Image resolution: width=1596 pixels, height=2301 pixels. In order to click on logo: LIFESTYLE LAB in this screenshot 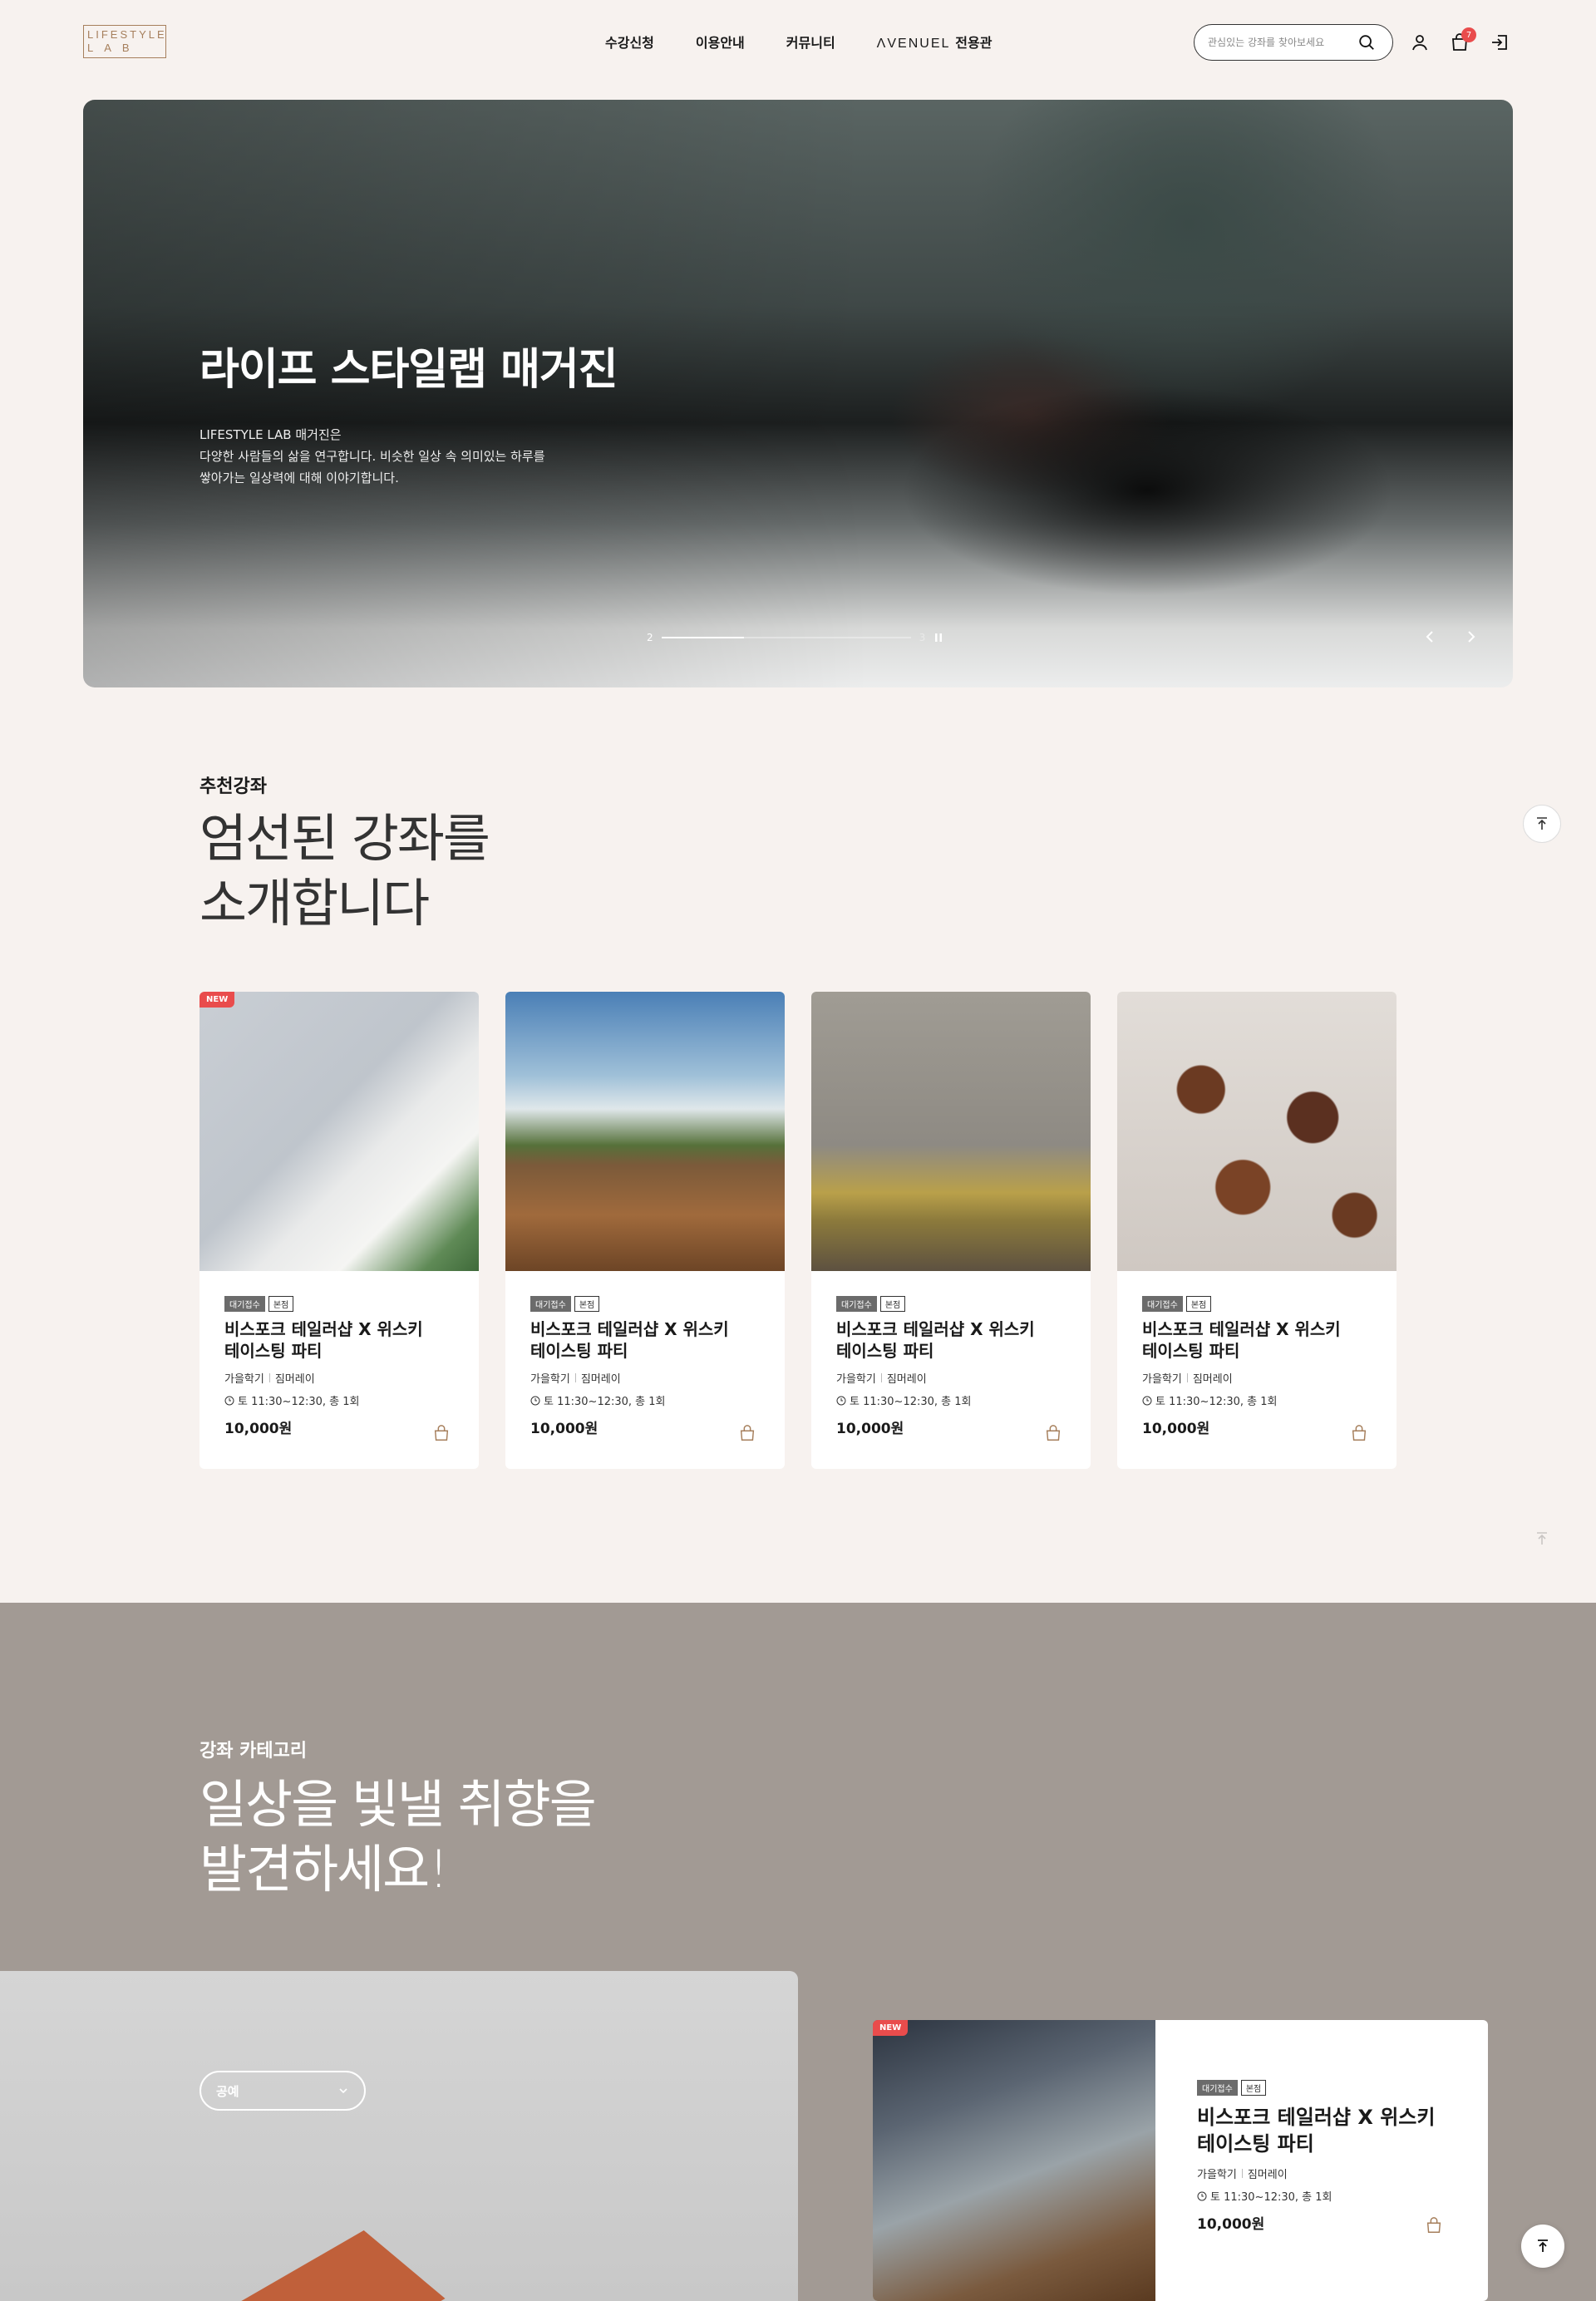, I will do `click(124, 41)`.